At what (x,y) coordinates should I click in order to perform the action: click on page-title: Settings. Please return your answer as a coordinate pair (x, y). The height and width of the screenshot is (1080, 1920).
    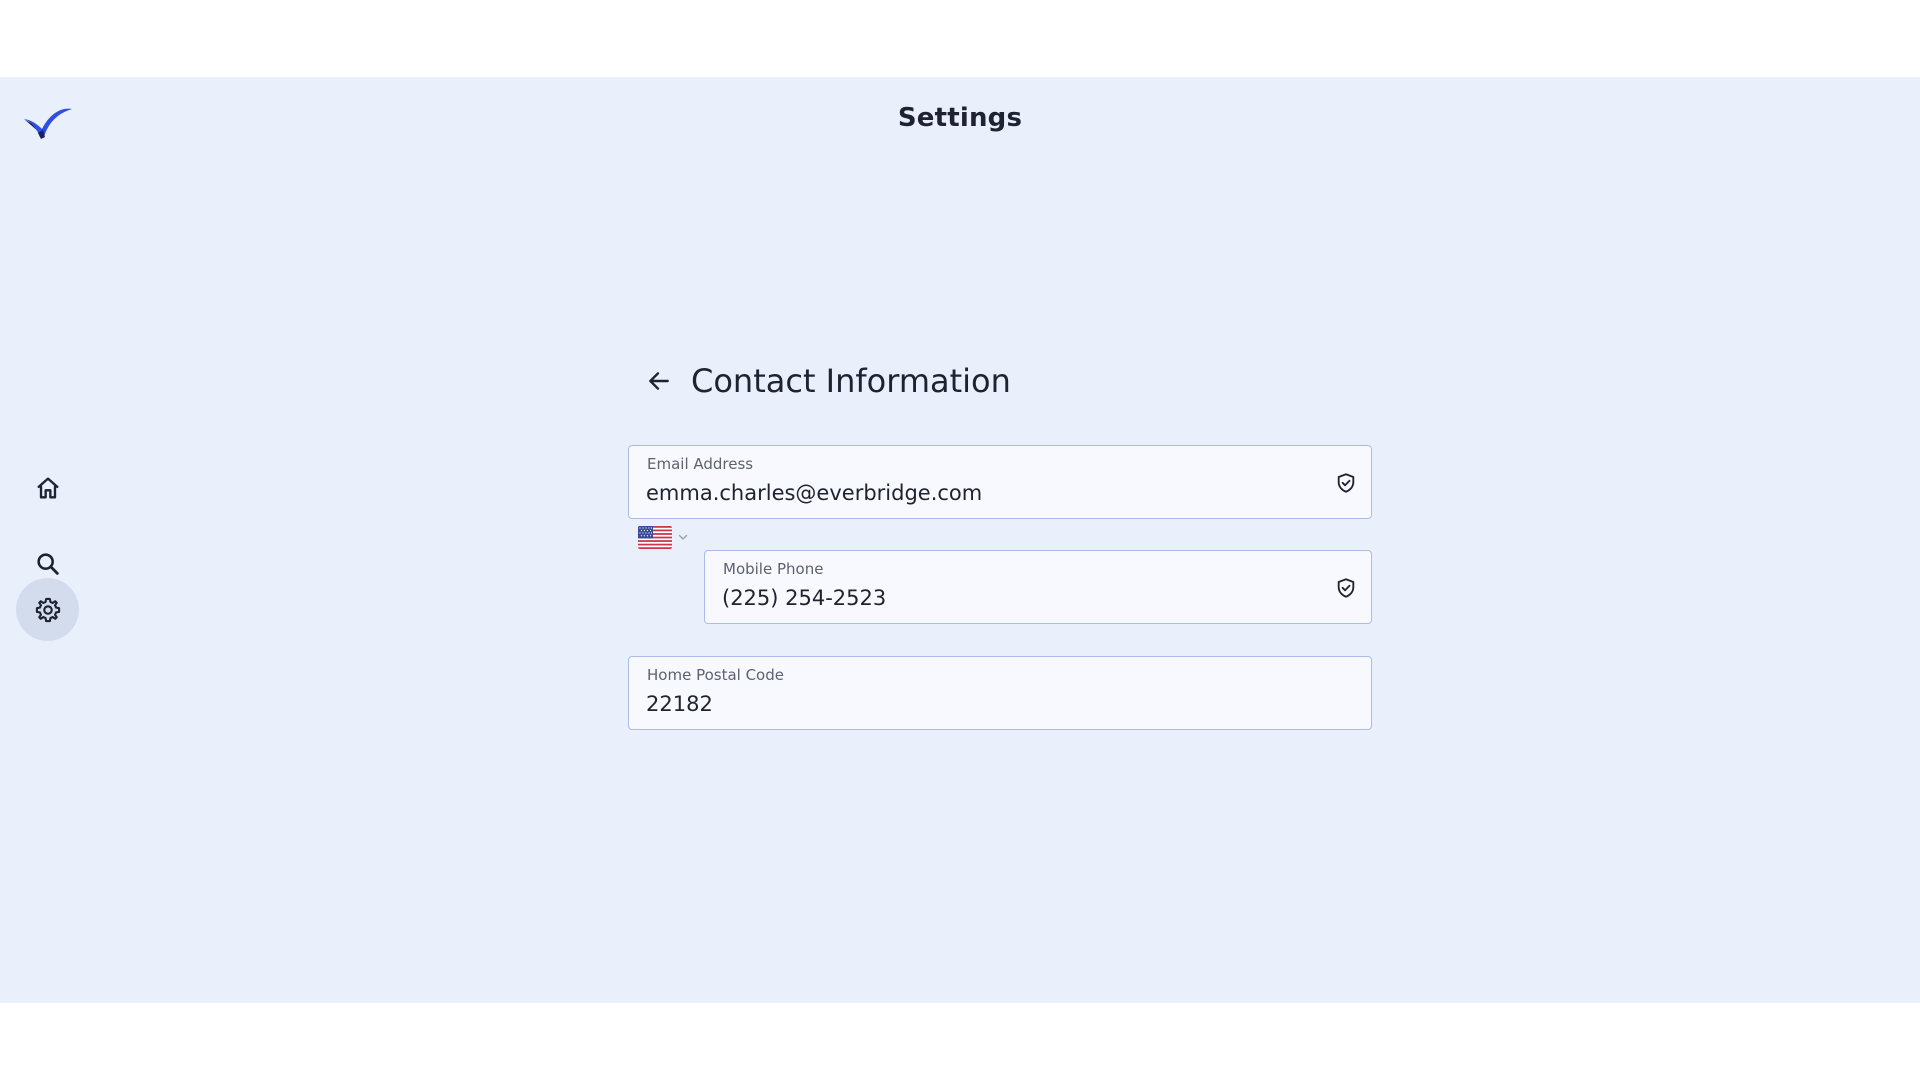
    Looking at the image, I should click on (960, 118).